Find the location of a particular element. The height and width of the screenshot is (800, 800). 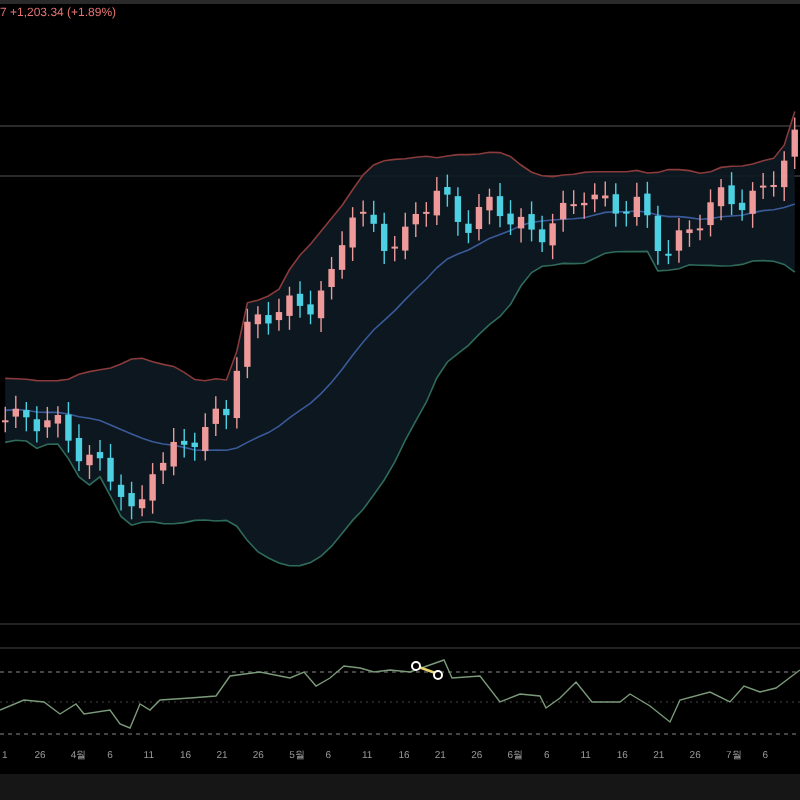

trend-line-drawing is located at coordinates (427, 670).